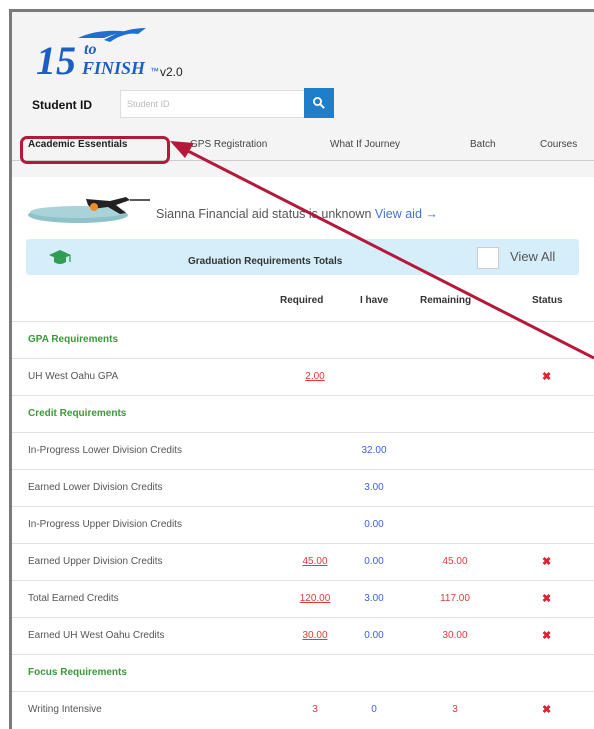 The height and width of the screenshot is (729, 594). Describe the element at coordinates (315, 561) in the screenshot. I see `required-value: 45.00` at that location.